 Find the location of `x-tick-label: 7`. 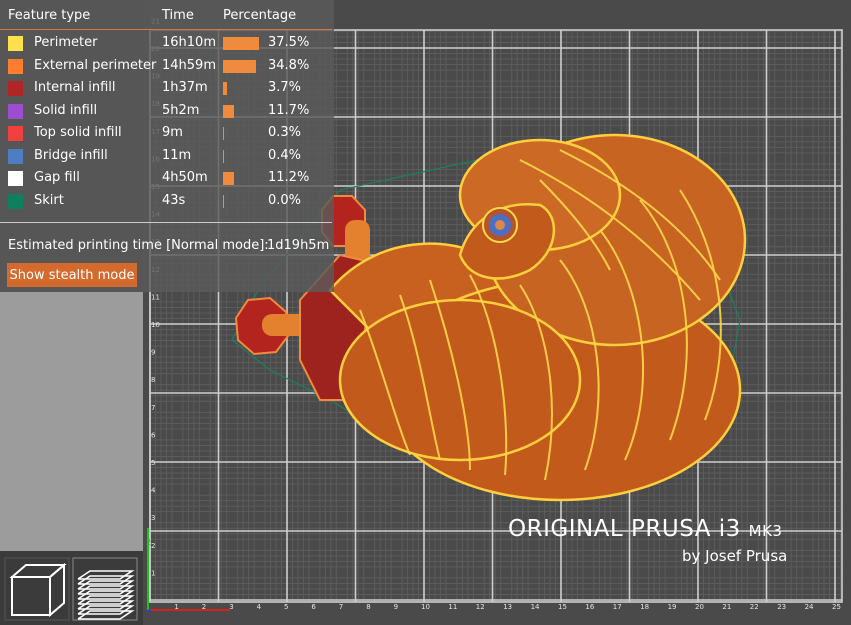

x-tick-label: 7 is located at coordinates (341, 607).